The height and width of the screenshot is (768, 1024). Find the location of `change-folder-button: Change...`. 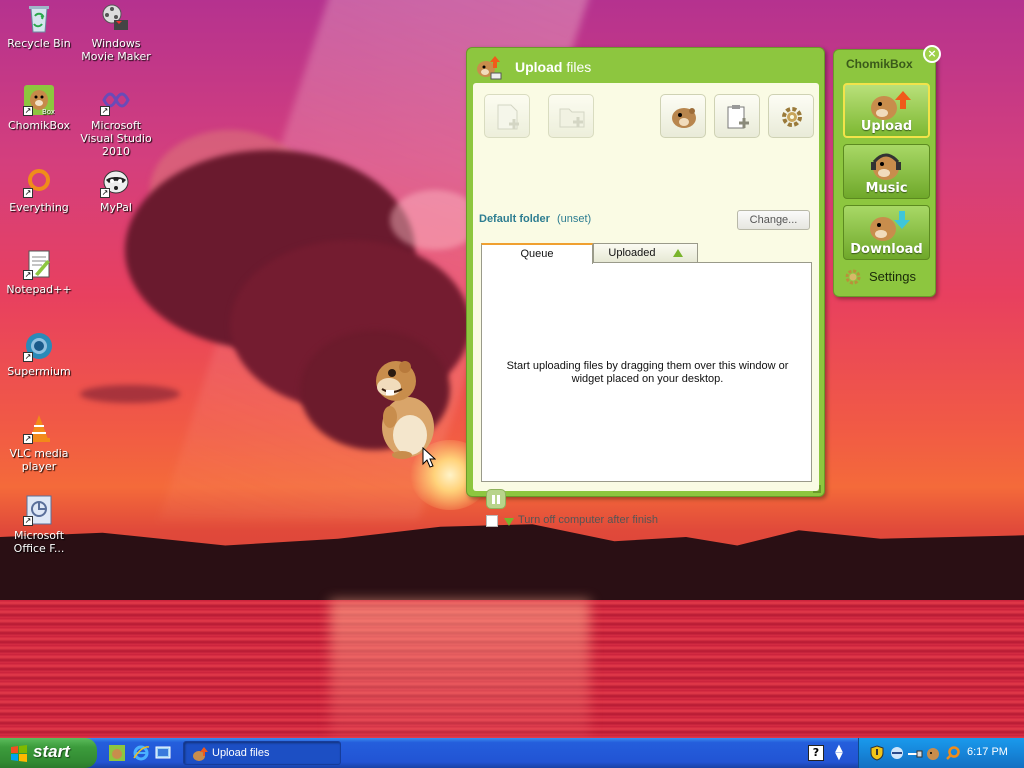

change-folder-button: Change... is located at coordinates (773, 220).